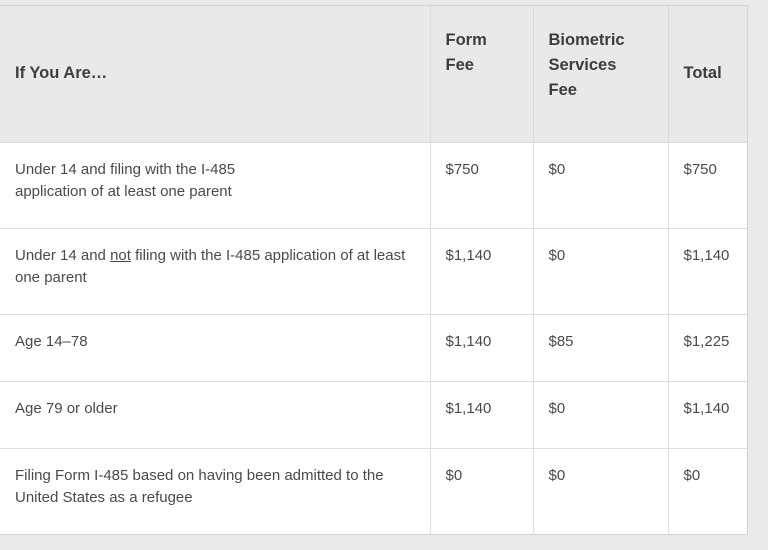 This screenshot has height=550, width=768. Describe the element at coordinates (104, 497) in the screenshot. I see `row-description-line2: United States as a refugee` at that location.